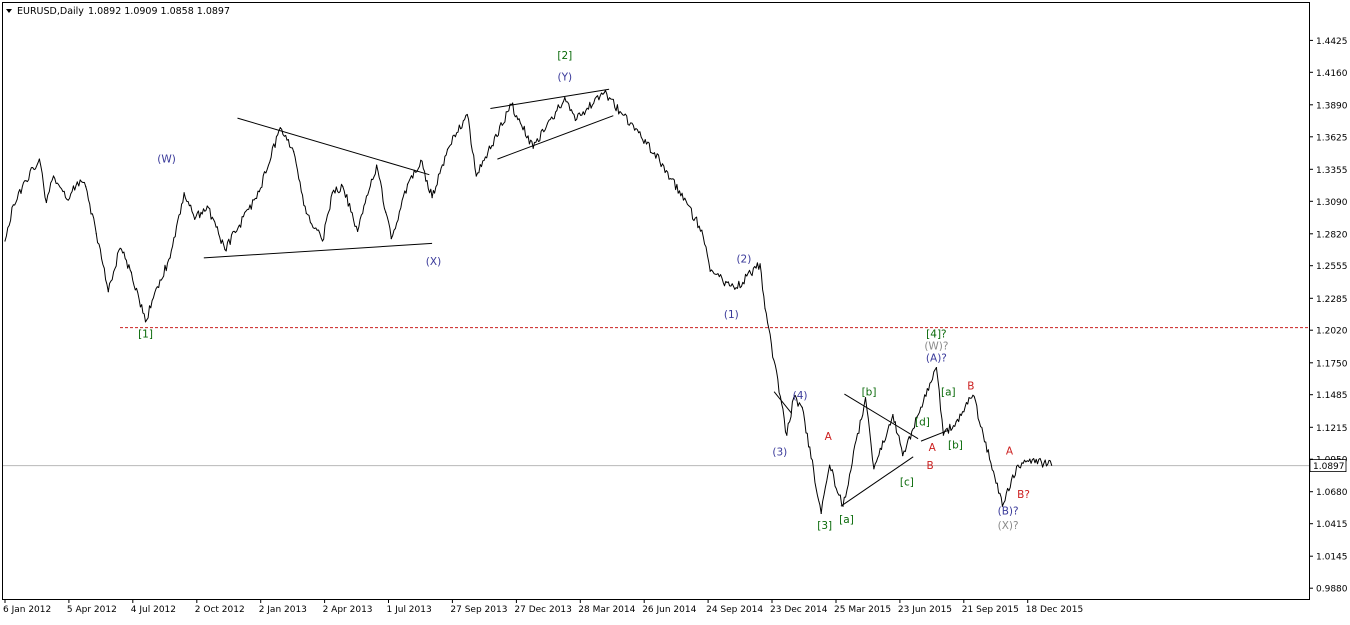 The height and width of the screenshot is (625, 1350). I want to click on x-tick-label: 28 Mar 2014, so click(606, 610).